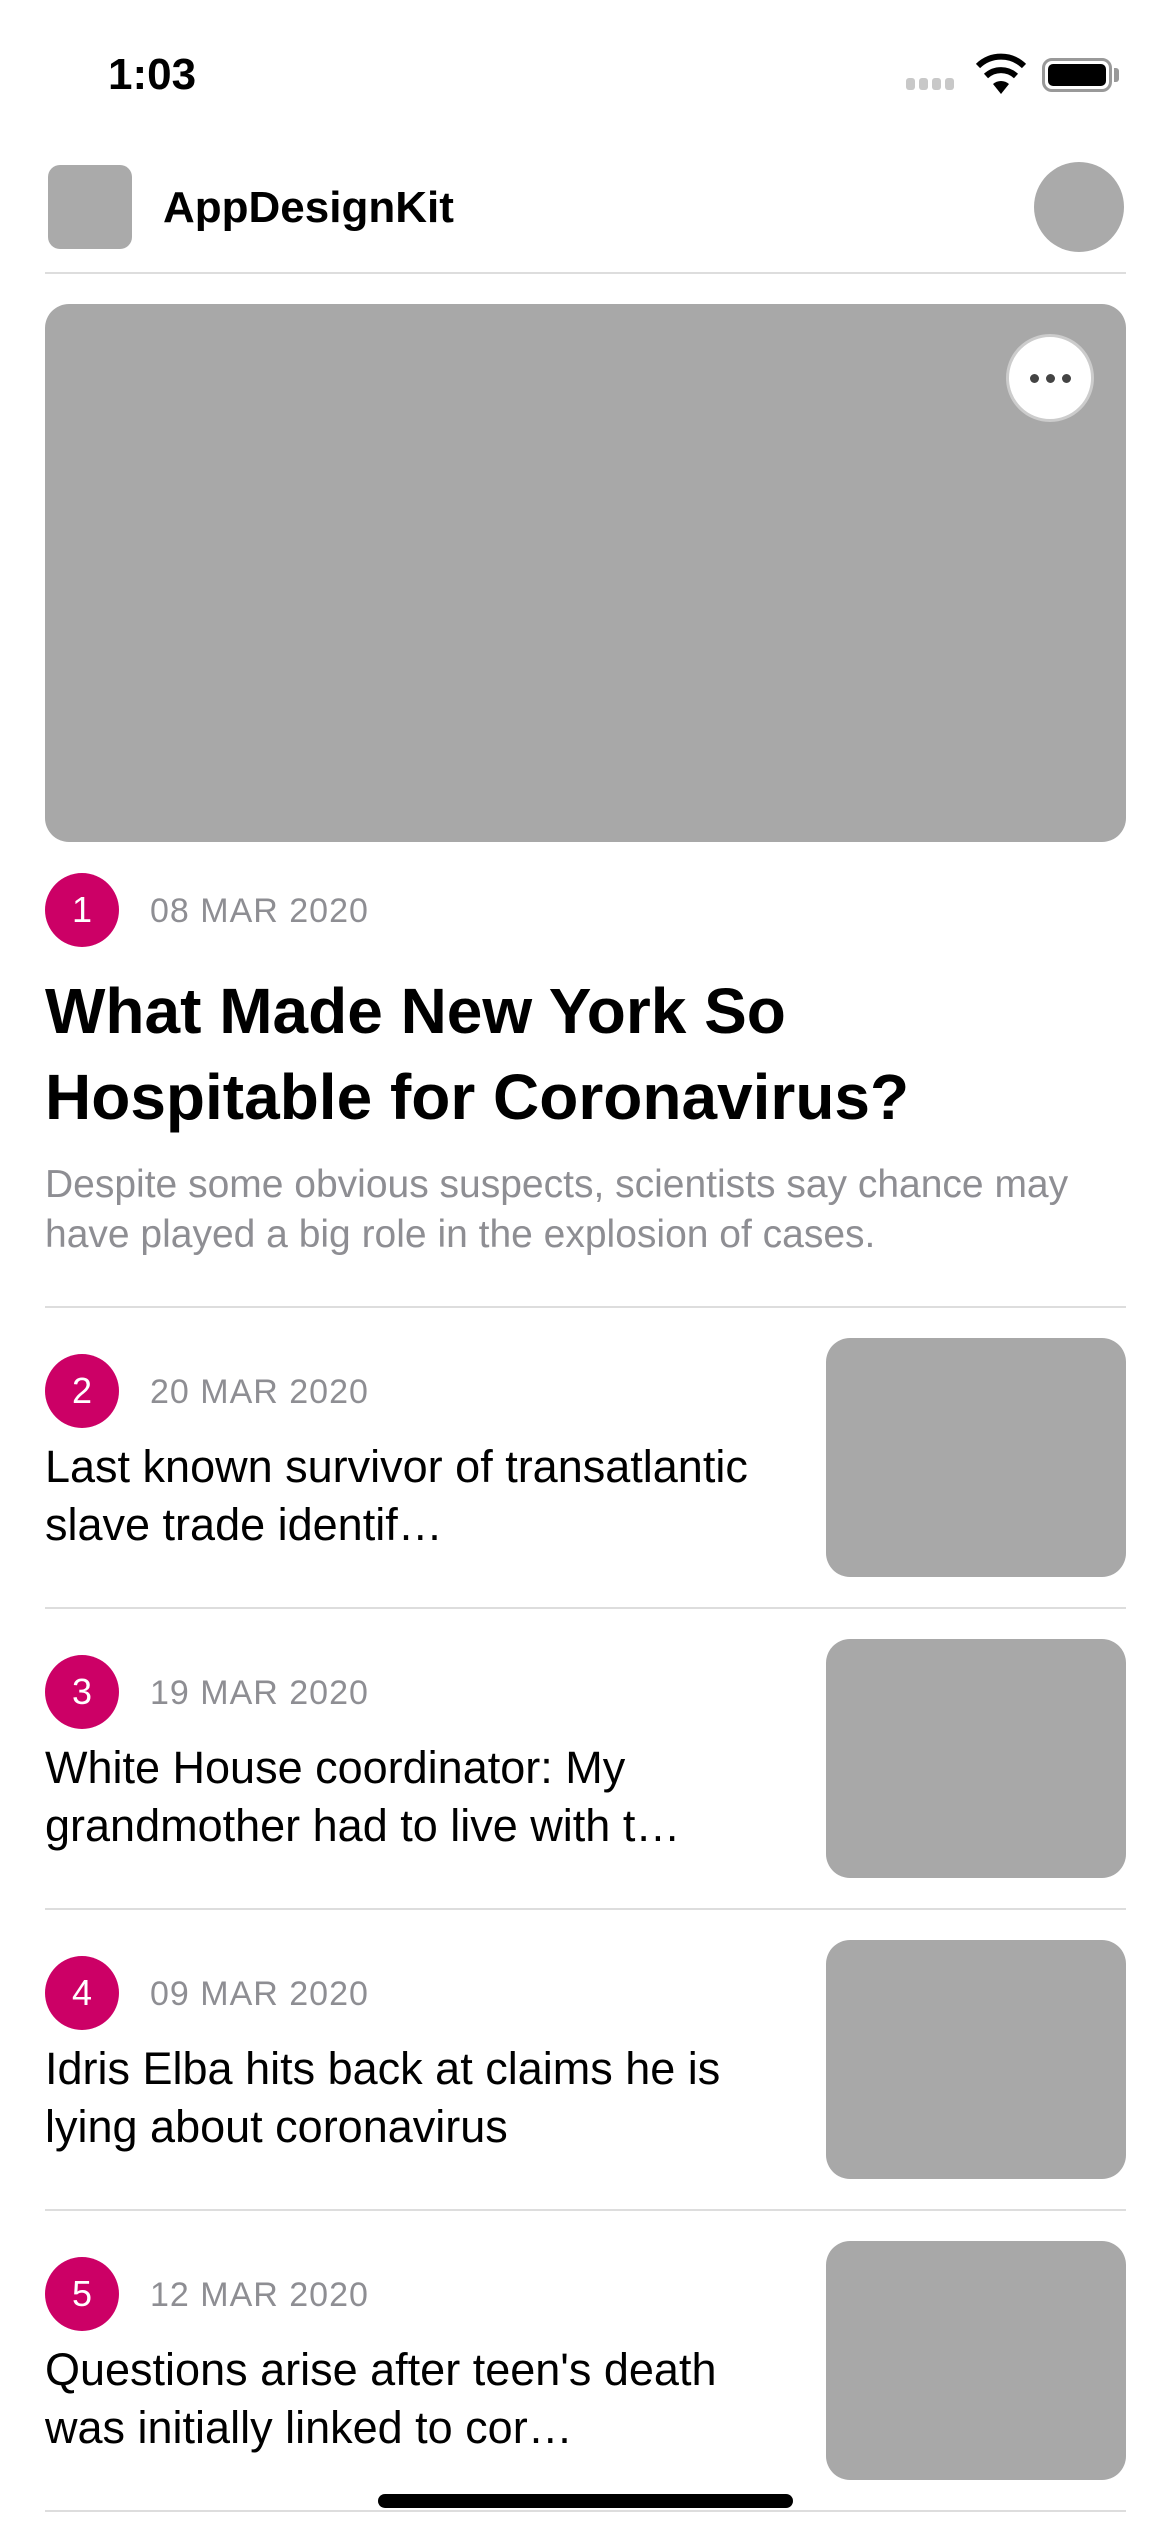 This screenshot has width=1170, height=2532. Describe the element at coordinates (1079, 207) in the screenshot. I see `avatar` at that location.